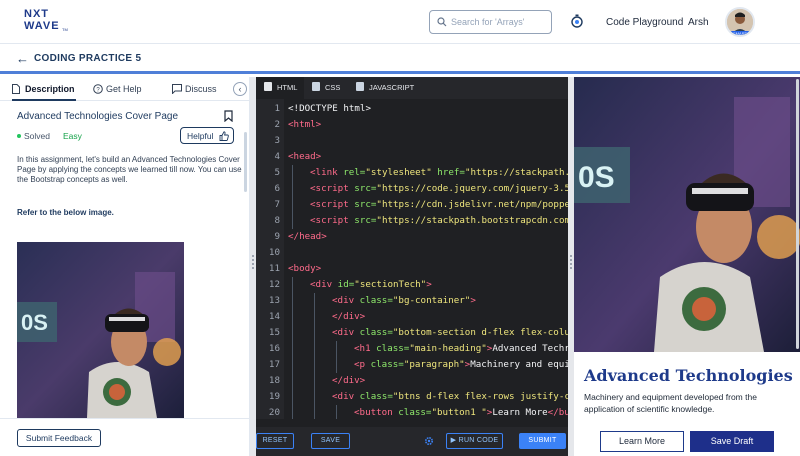 The image size is (800, 456). I want to click on learn-more-button: Learn More, so click(642, 441).